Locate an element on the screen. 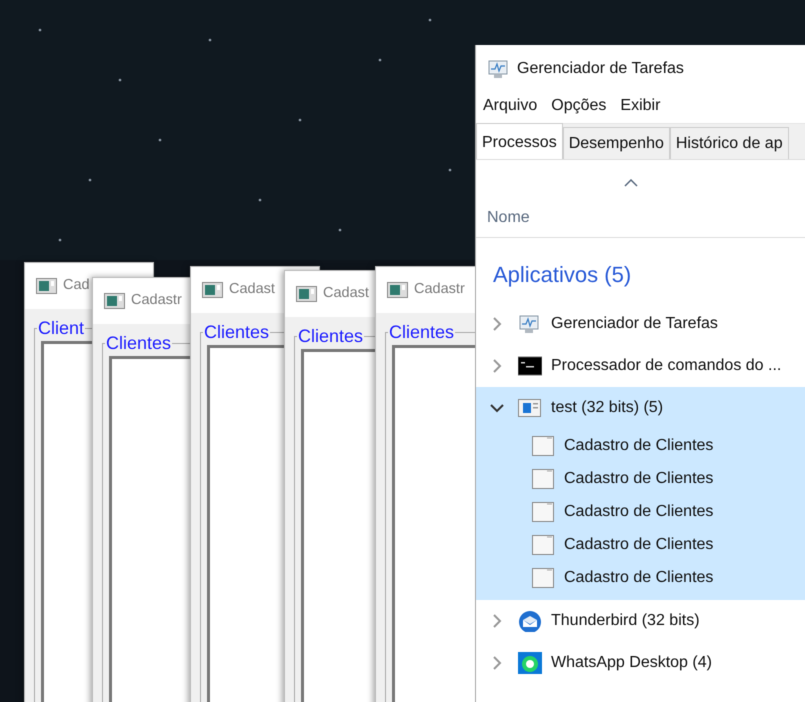 This screenshot has width=805, height=702. console-icon is located at coordinates (530, 366).